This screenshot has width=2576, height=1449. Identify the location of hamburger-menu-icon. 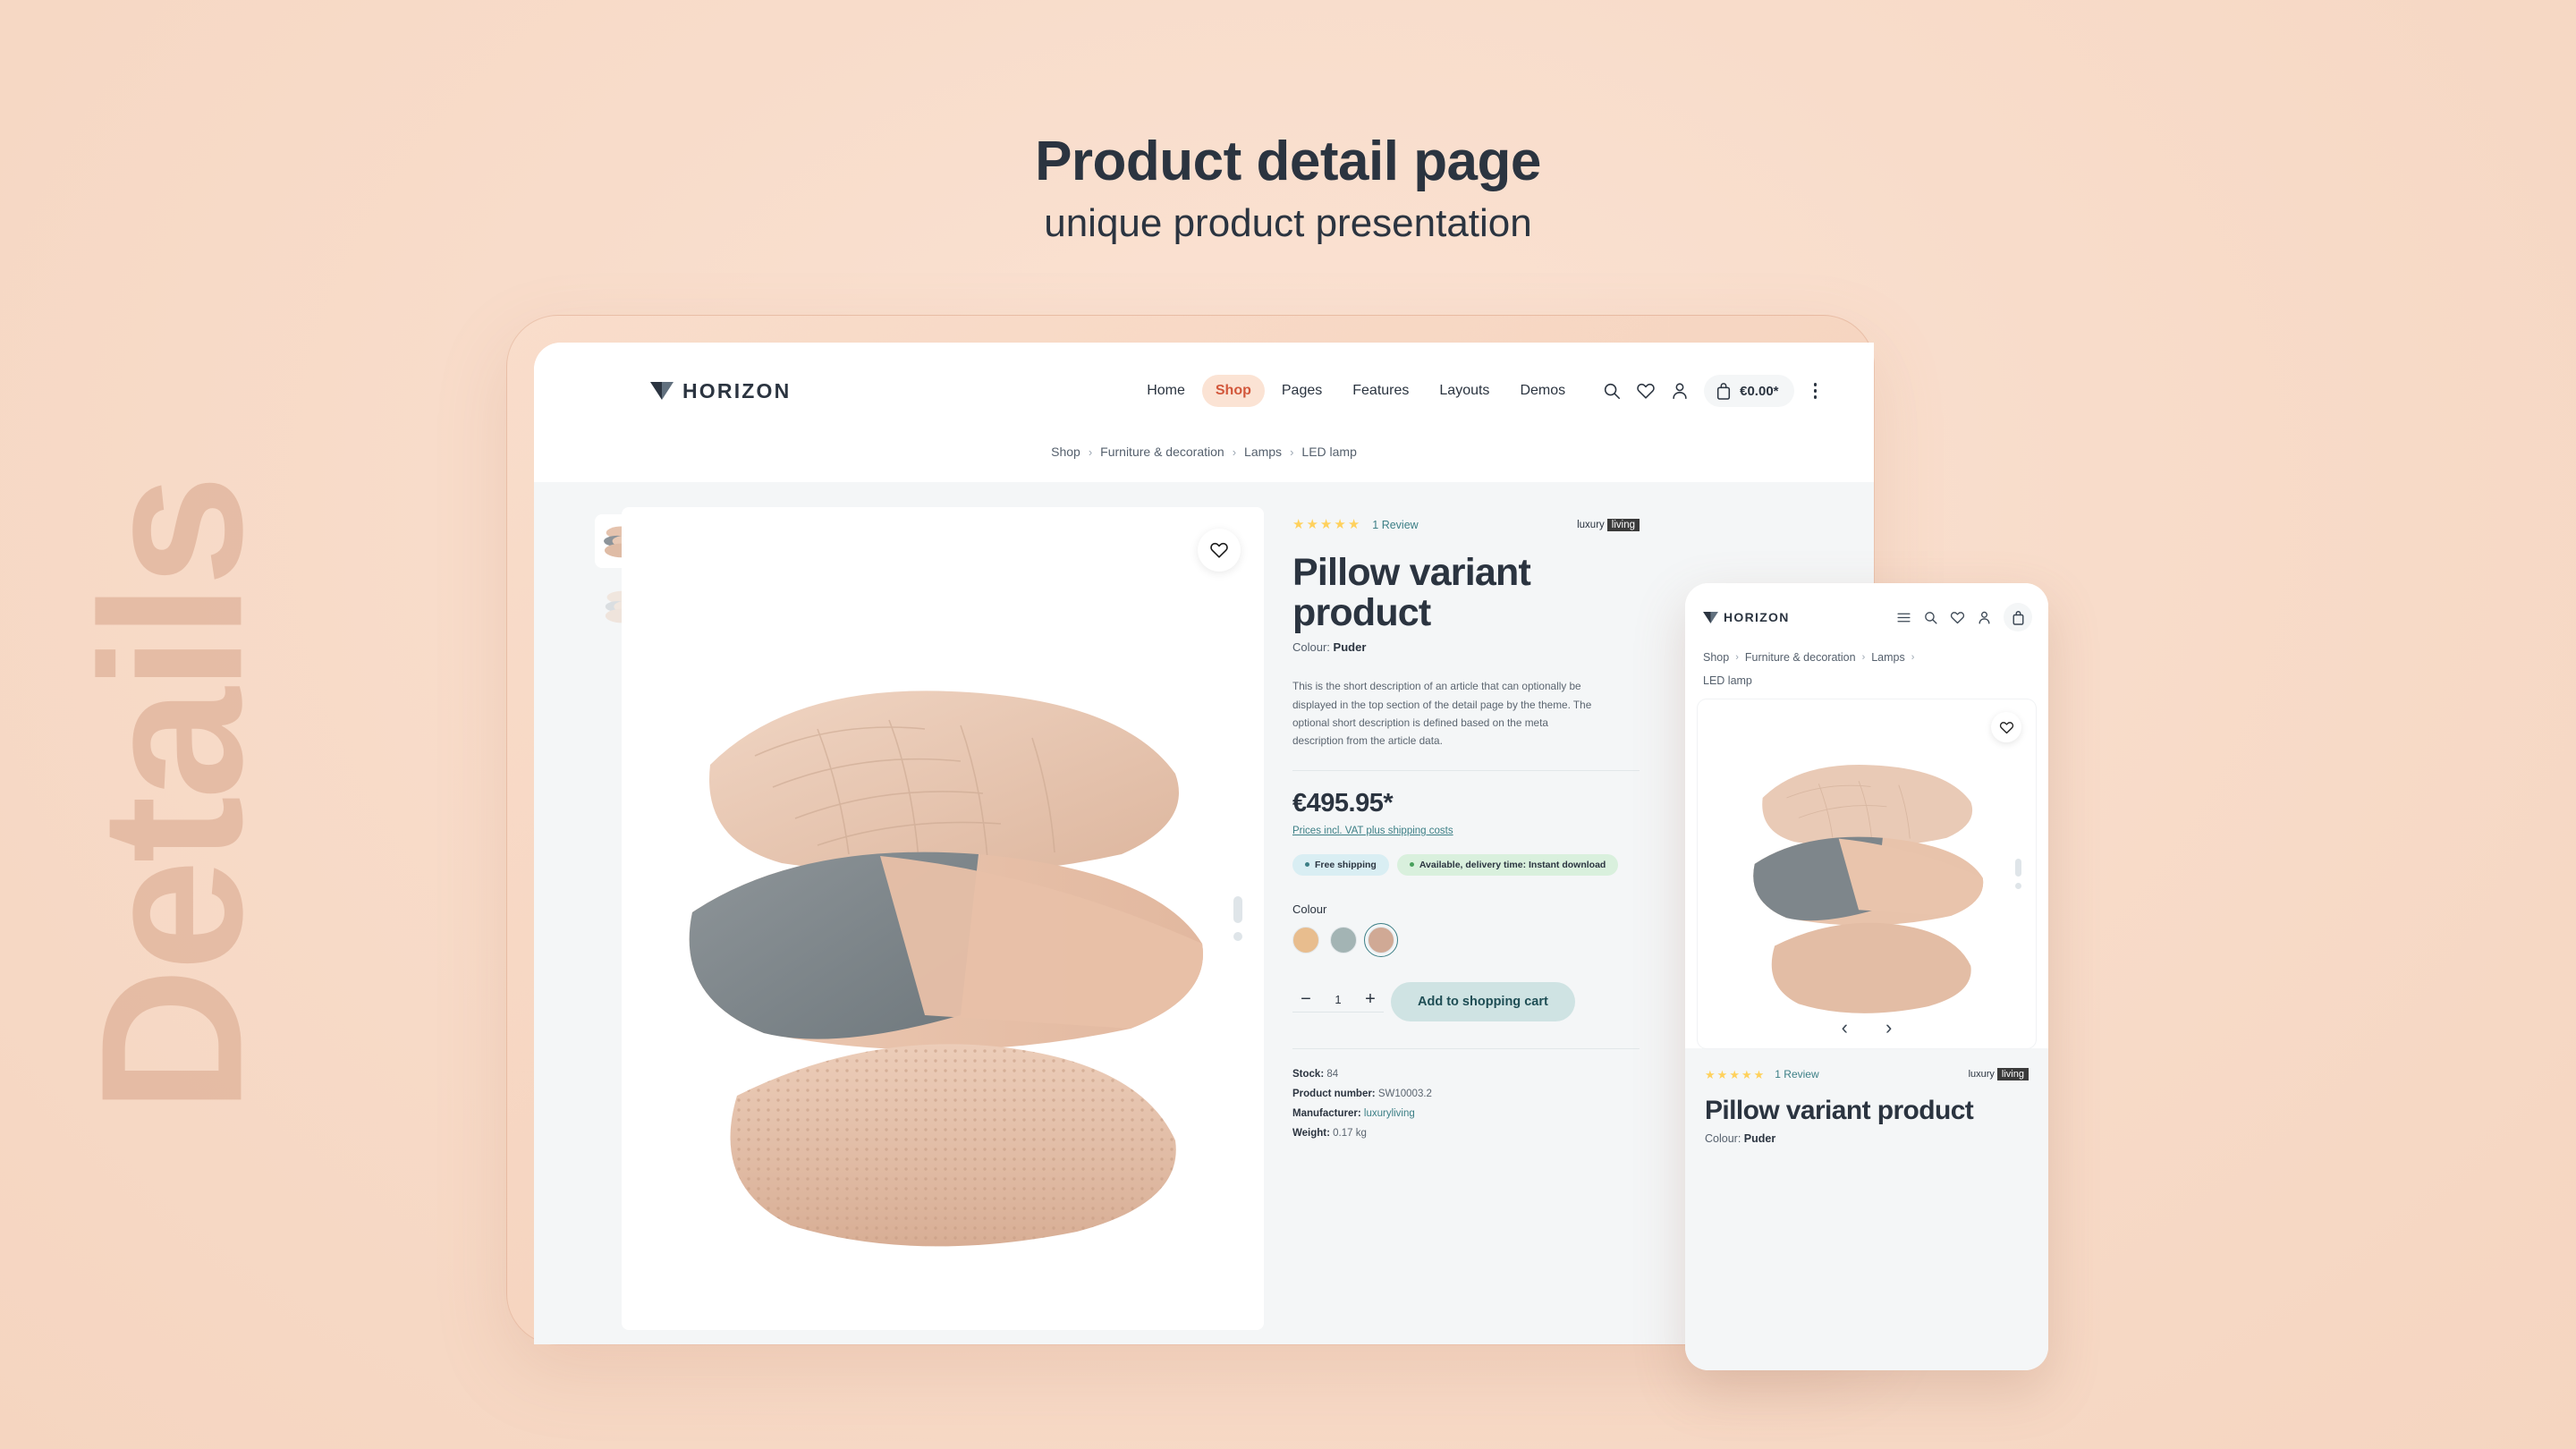
(1903, 617).